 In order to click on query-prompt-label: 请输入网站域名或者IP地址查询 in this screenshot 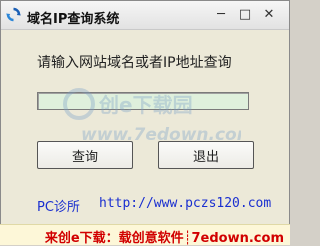, I will do `click(134, 63)`.